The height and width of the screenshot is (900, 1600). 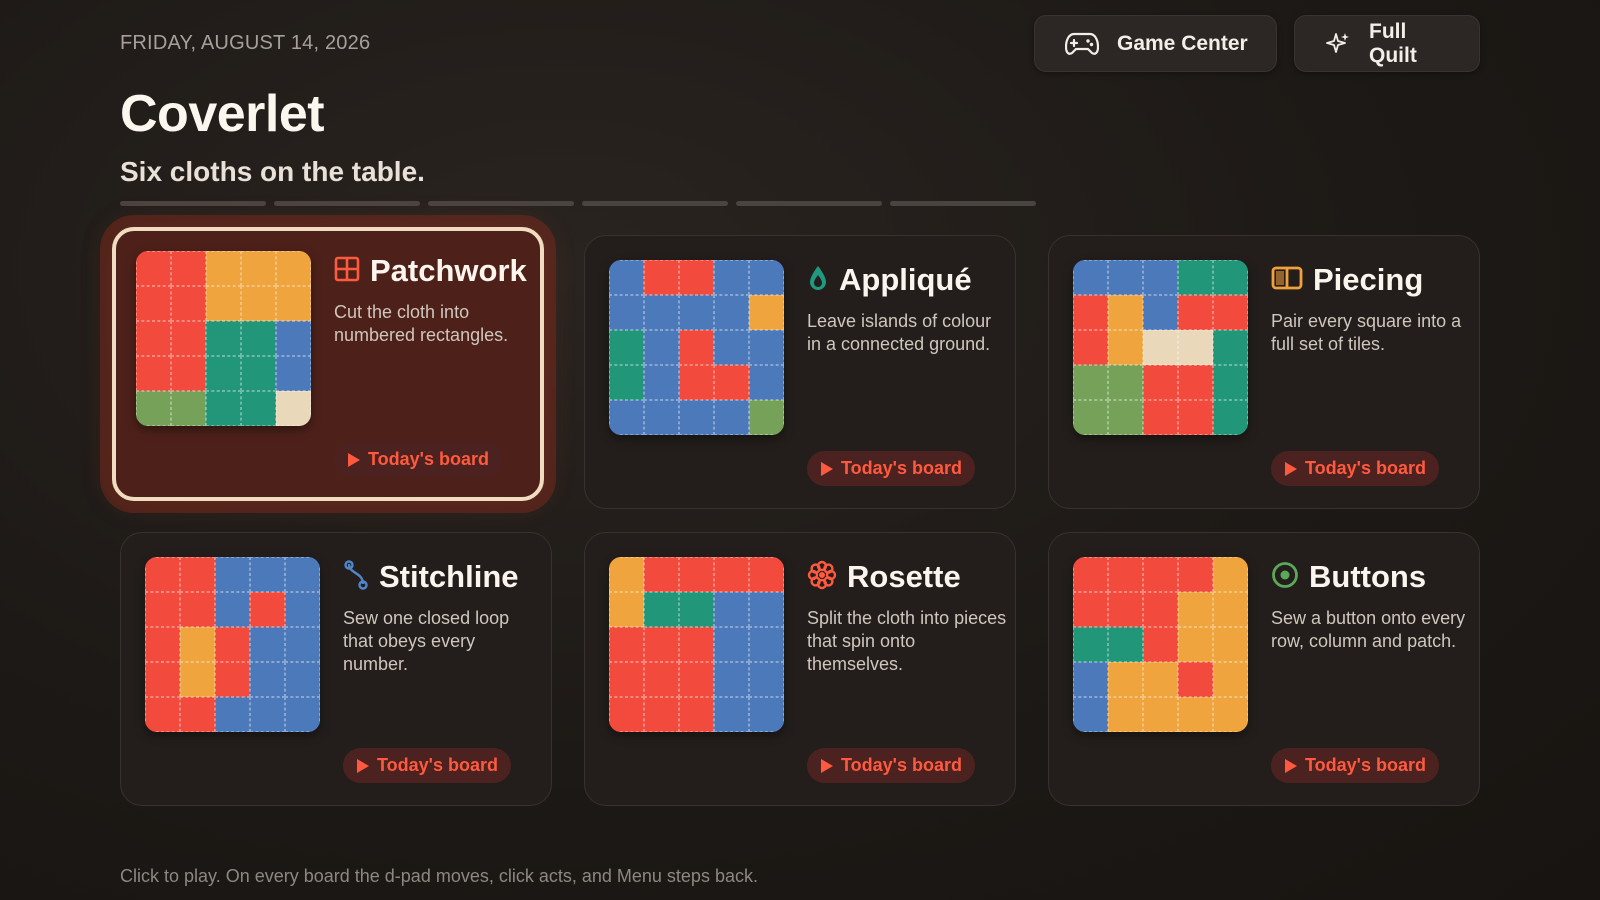 What do you see at coordinates (347, 271) in the screenshot?
I see `grid-icon` at bounding box center [347, 271].